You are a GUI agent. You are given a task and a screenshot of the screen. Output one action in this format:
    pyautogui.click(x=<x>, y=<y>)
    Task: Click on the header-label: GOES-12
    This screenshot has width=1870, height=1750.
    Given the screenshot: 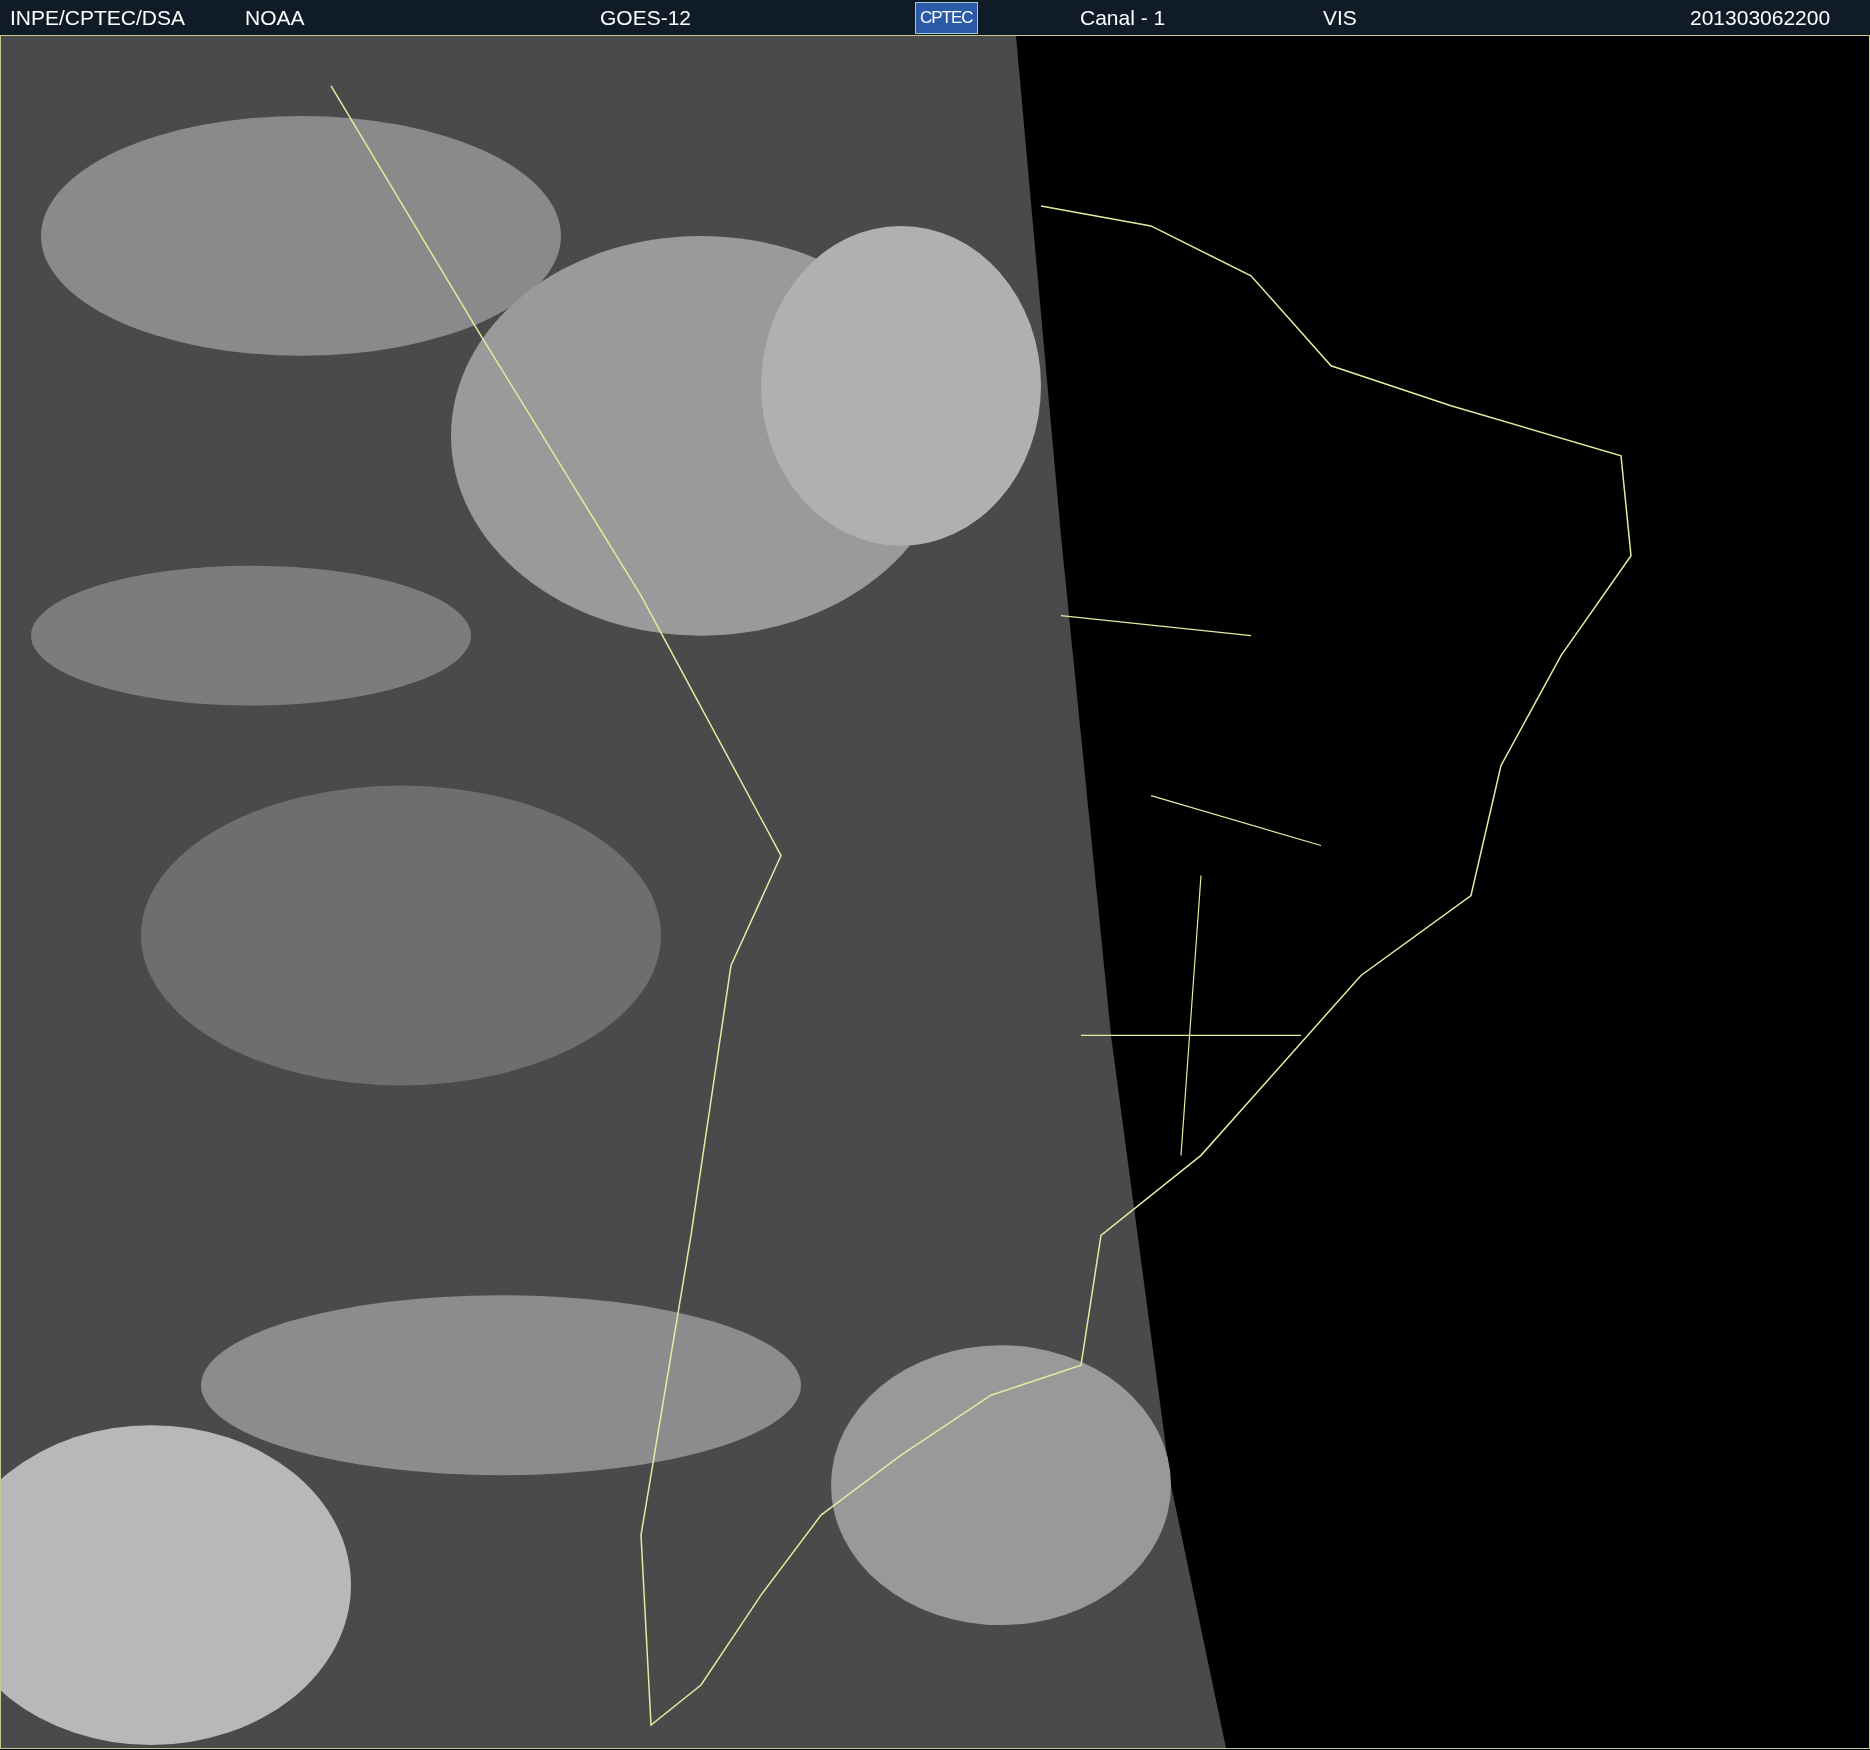 What is the action you would take?
    pyautogui.click(x=646, y=17)
    